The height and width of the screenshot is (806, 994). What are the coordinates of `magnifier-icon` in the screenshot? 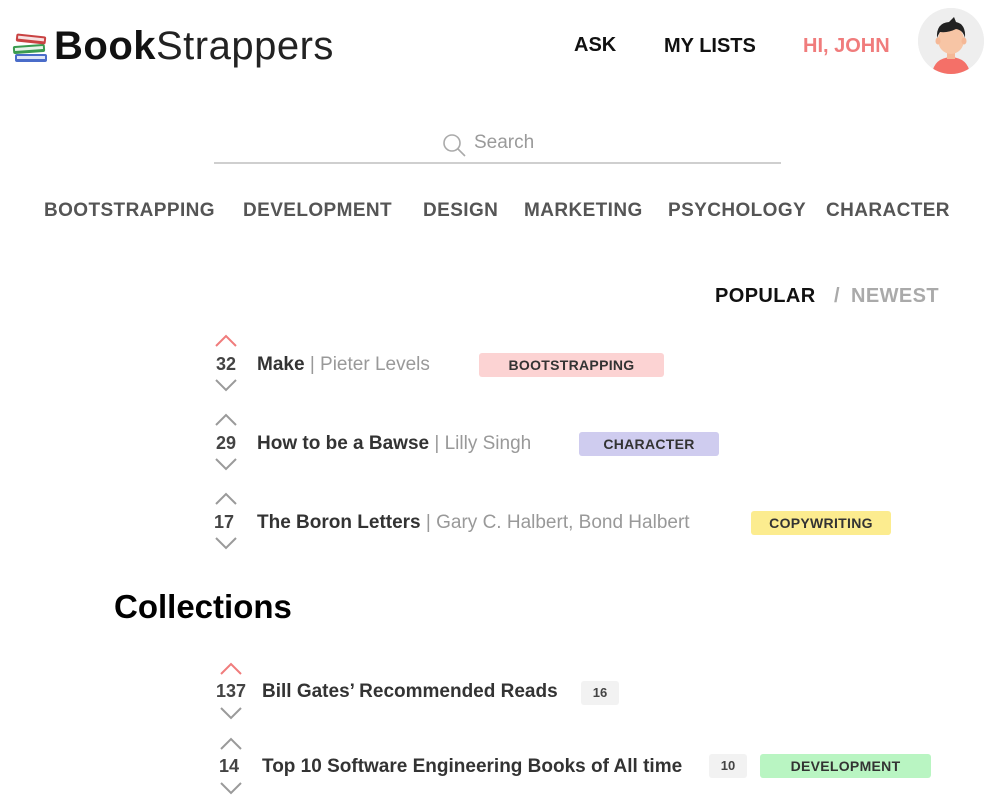 It's located at (454, 147).